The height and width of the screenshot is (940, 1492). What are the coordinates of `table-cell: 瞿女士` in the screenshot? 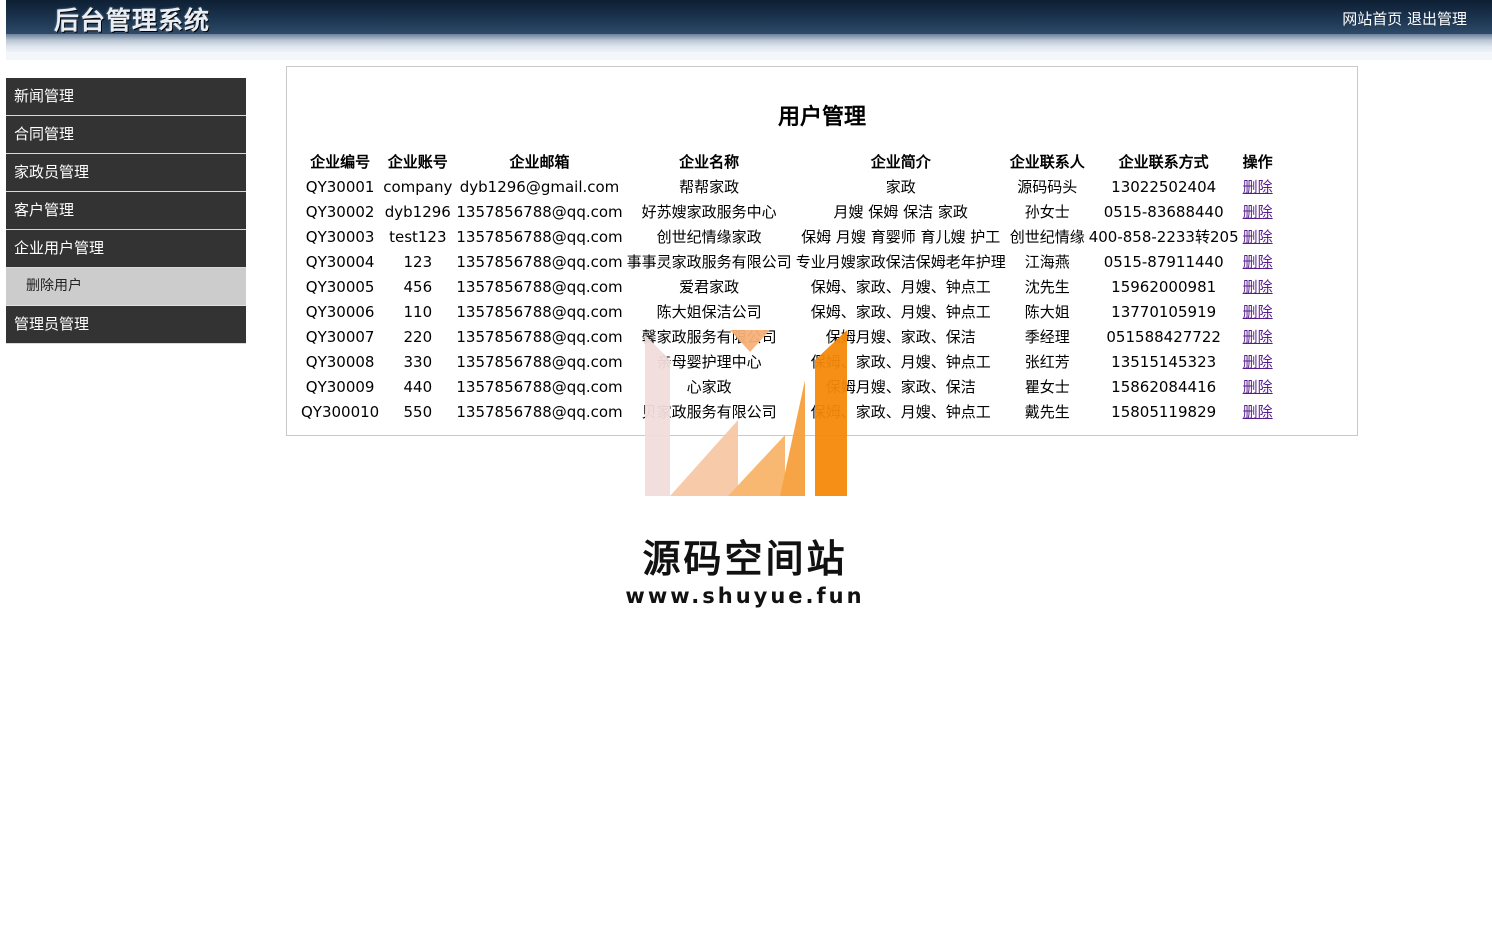 It's located at (1047, 387).